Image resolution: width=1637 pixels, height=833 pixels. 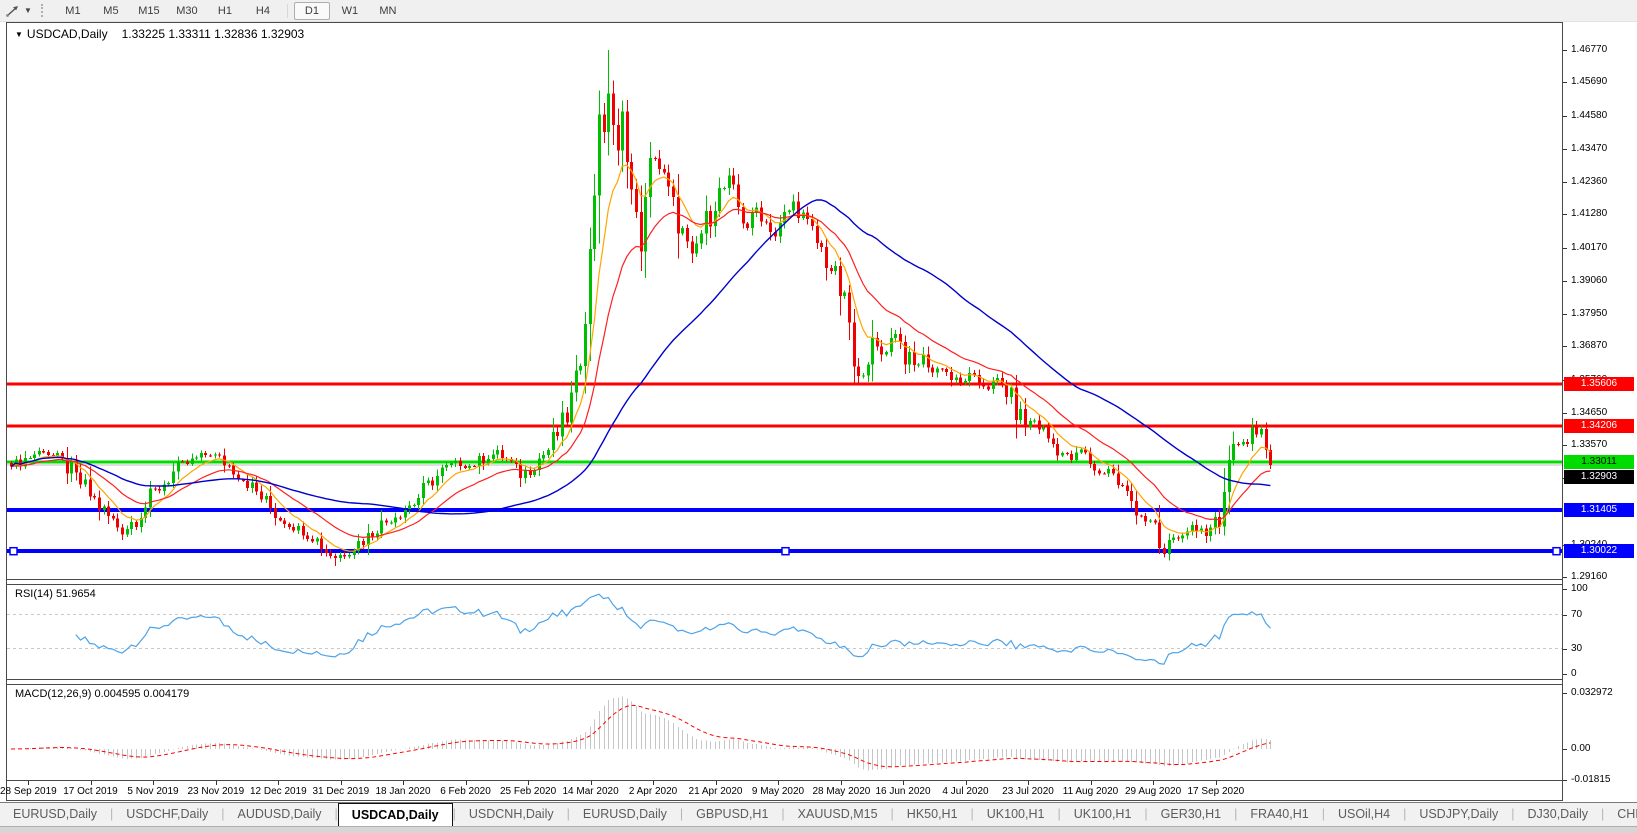 What do you see at coordinates (102, 694) in the screenshot?
I see `macd-label: MACD(12,26,9) 0.004595 0.004179` at bounding box center [102, 694].